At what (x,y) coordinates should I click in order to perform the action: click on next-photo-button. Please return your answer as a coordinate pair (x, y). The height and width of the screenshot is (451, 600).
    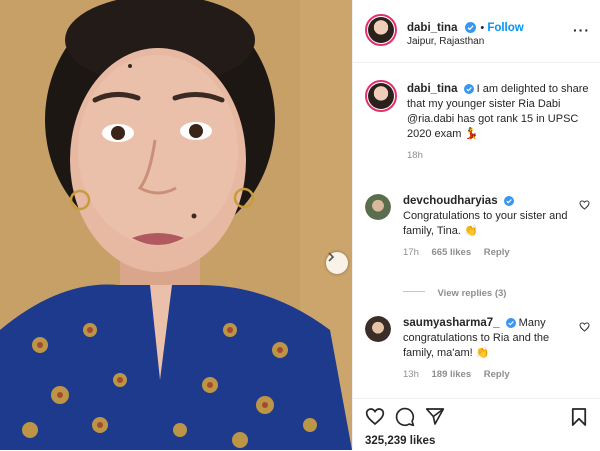
    Looking at the image, I should click on (337, 263).